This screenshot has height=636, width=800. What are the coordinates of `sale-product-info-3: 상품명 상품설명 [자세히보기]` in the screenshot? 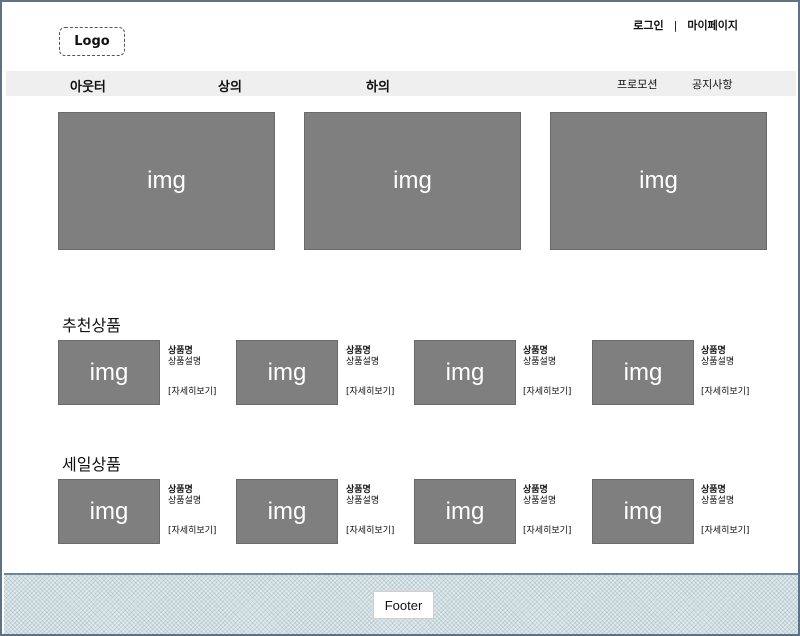 It's located at (547, 511).